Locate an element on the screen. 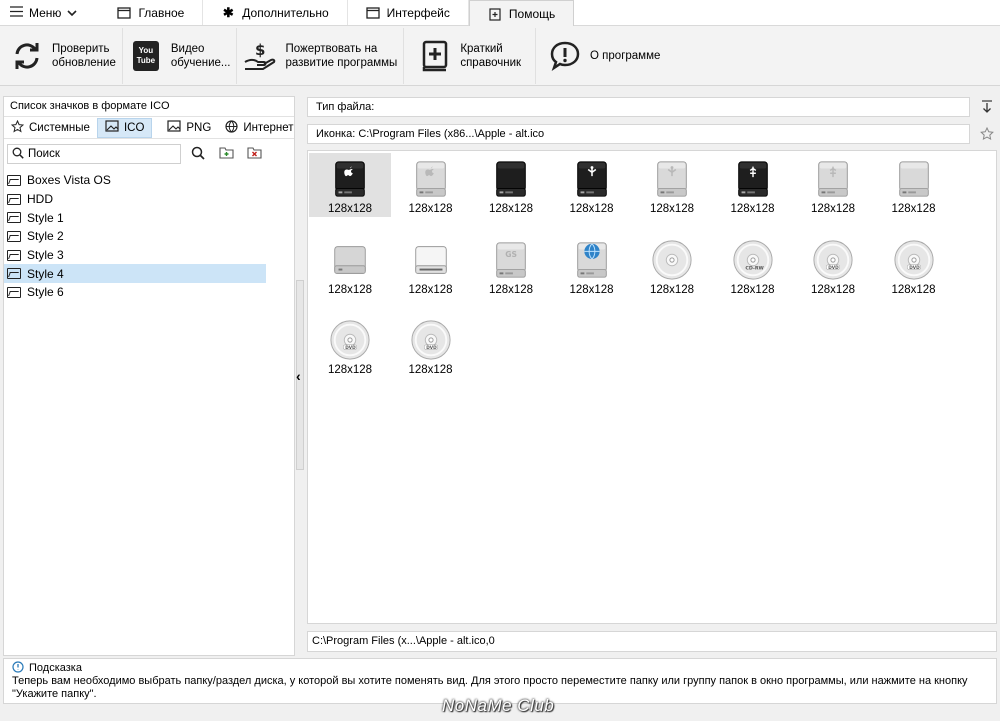  speech-exclamation-icon is located at coordinates (565, 56).